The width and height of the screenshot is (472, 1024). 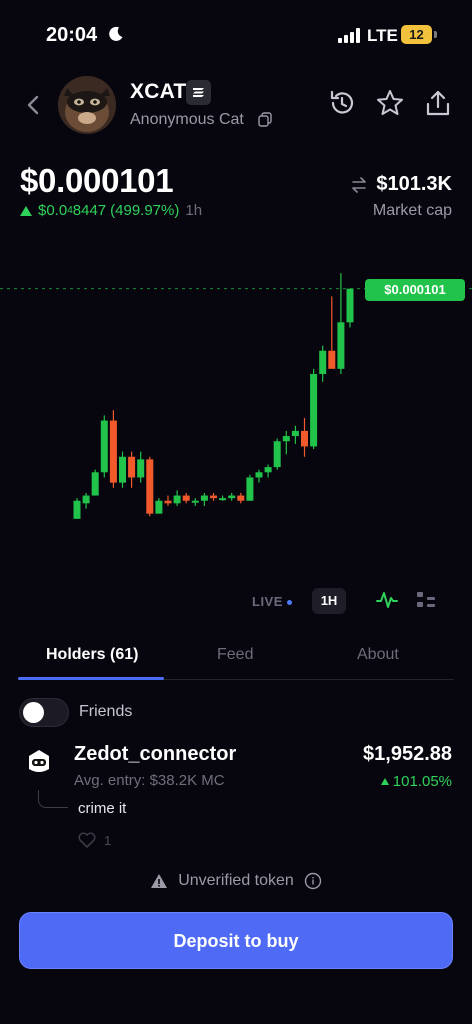 I want to click on tab-feed: Feed, so click(x=235, y=655).